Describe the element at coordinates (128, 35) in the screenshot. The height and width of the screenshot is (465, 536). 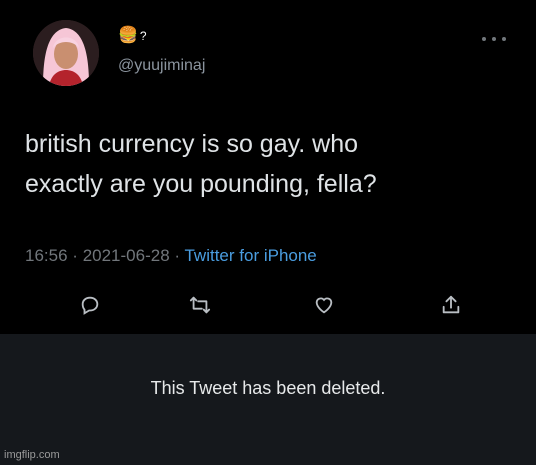
I see `name-emoji: 🍔` at that location.